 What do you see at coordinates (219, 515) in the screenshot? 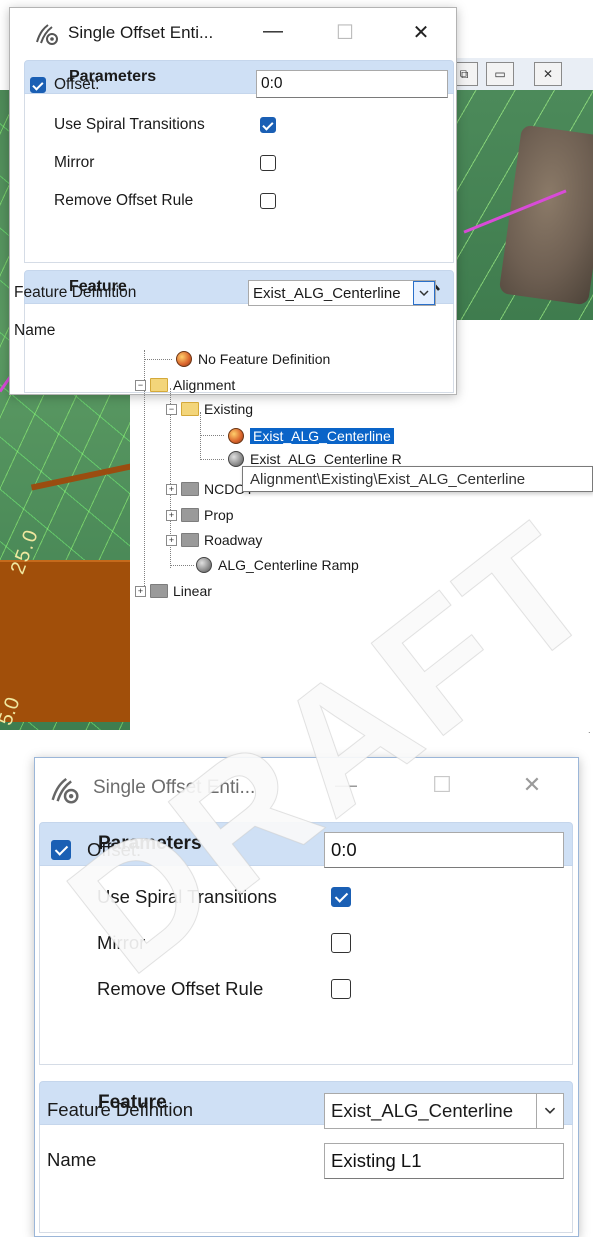
I see `tree-item-label: Prop` at bounding box center [219, 515].